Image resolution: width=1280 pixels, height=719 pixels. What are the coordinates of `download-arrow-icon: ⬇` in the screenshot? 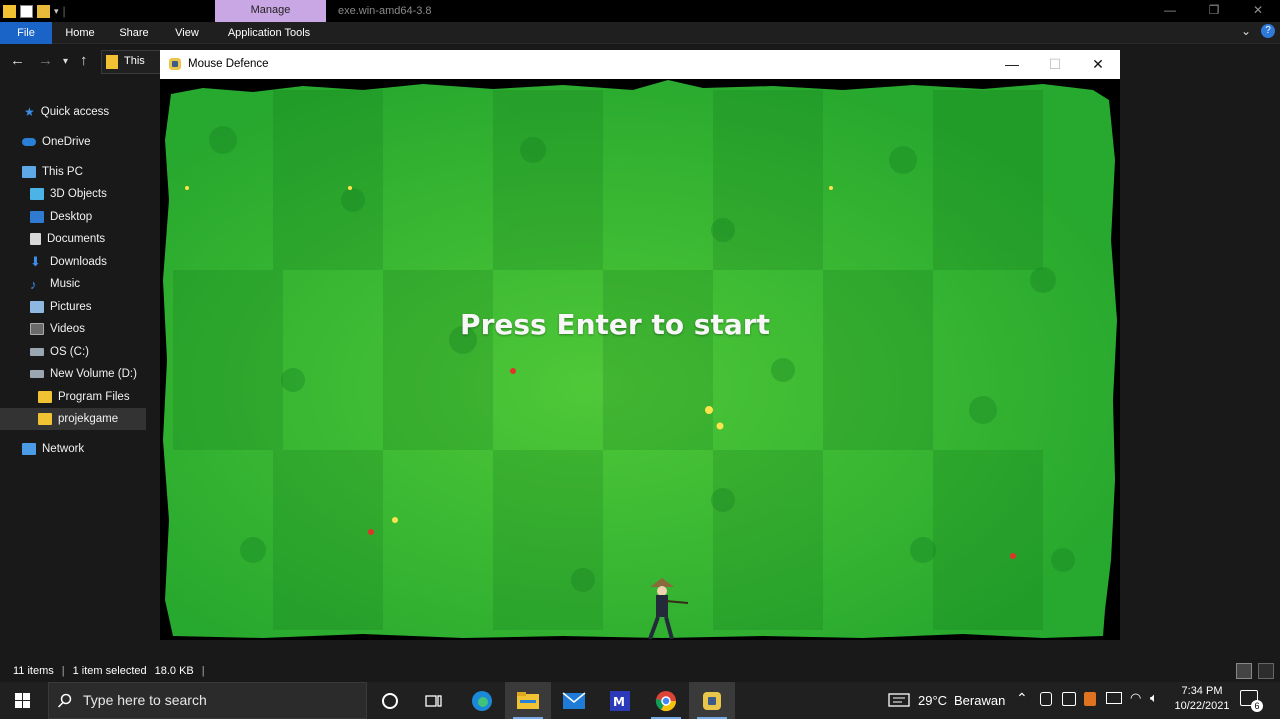 It's located at (35, 261).